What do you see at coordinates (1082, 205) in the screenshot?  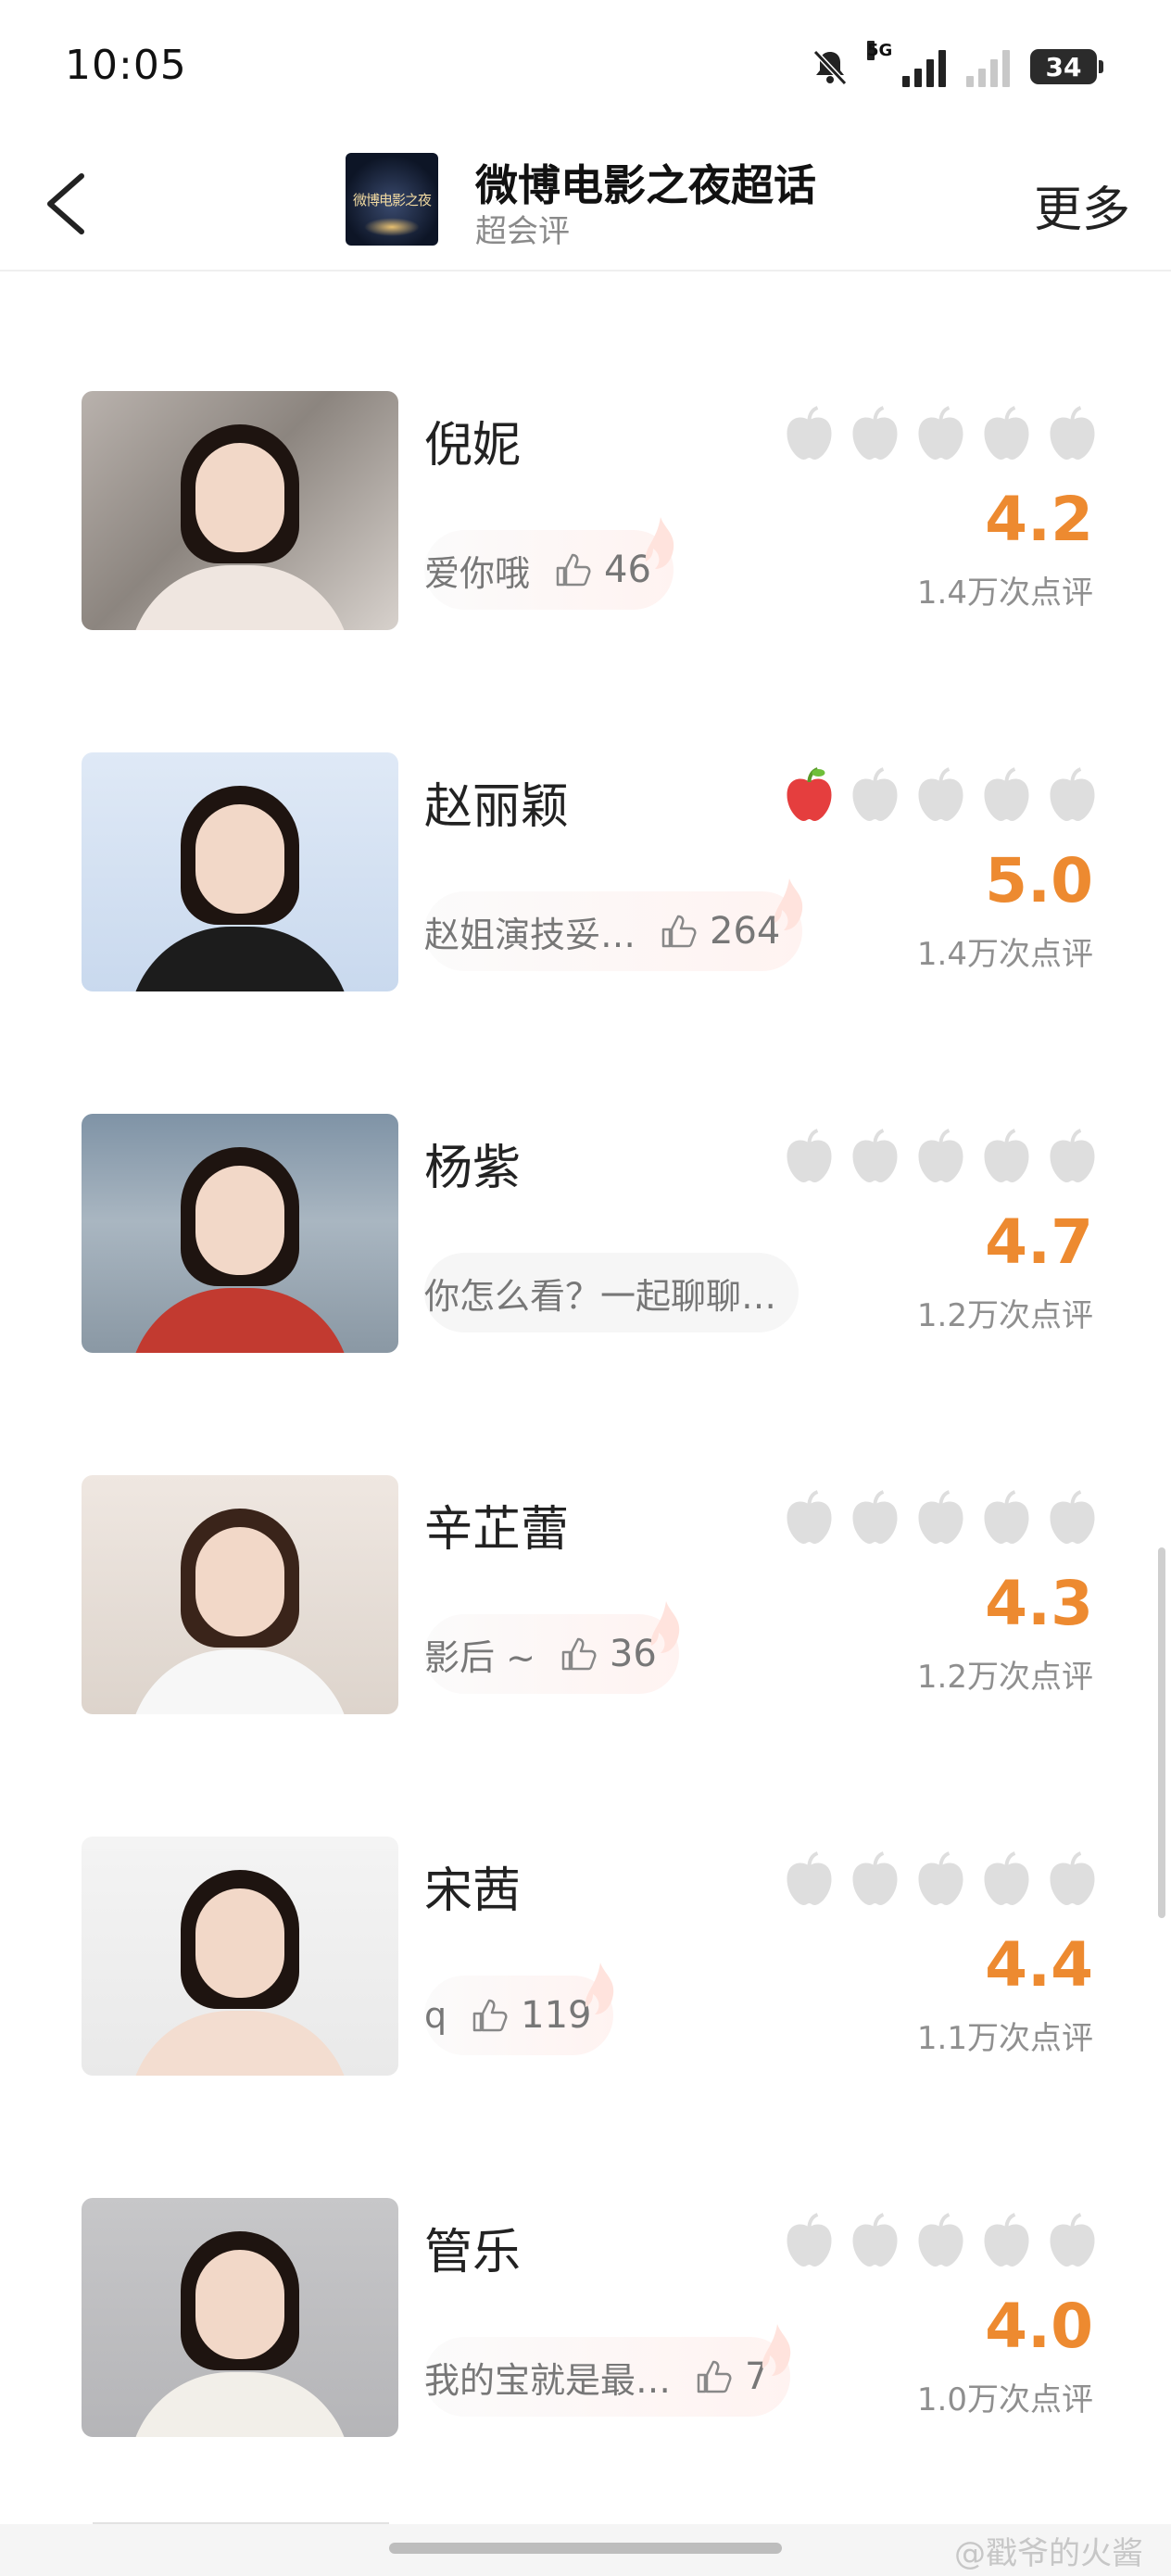 I see `more-button: 更多` at bounding box center [1082, 205].